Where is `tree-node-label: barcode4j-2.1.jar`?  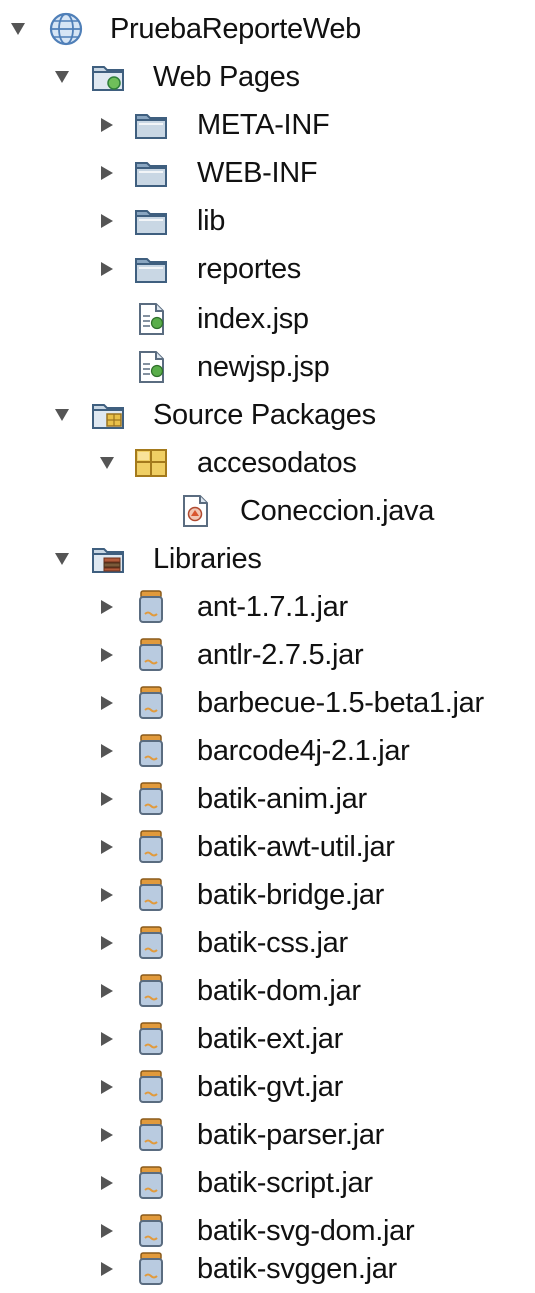
tree-node-label: barcode4j-2.1.jar is located at coordinates (303, 751).